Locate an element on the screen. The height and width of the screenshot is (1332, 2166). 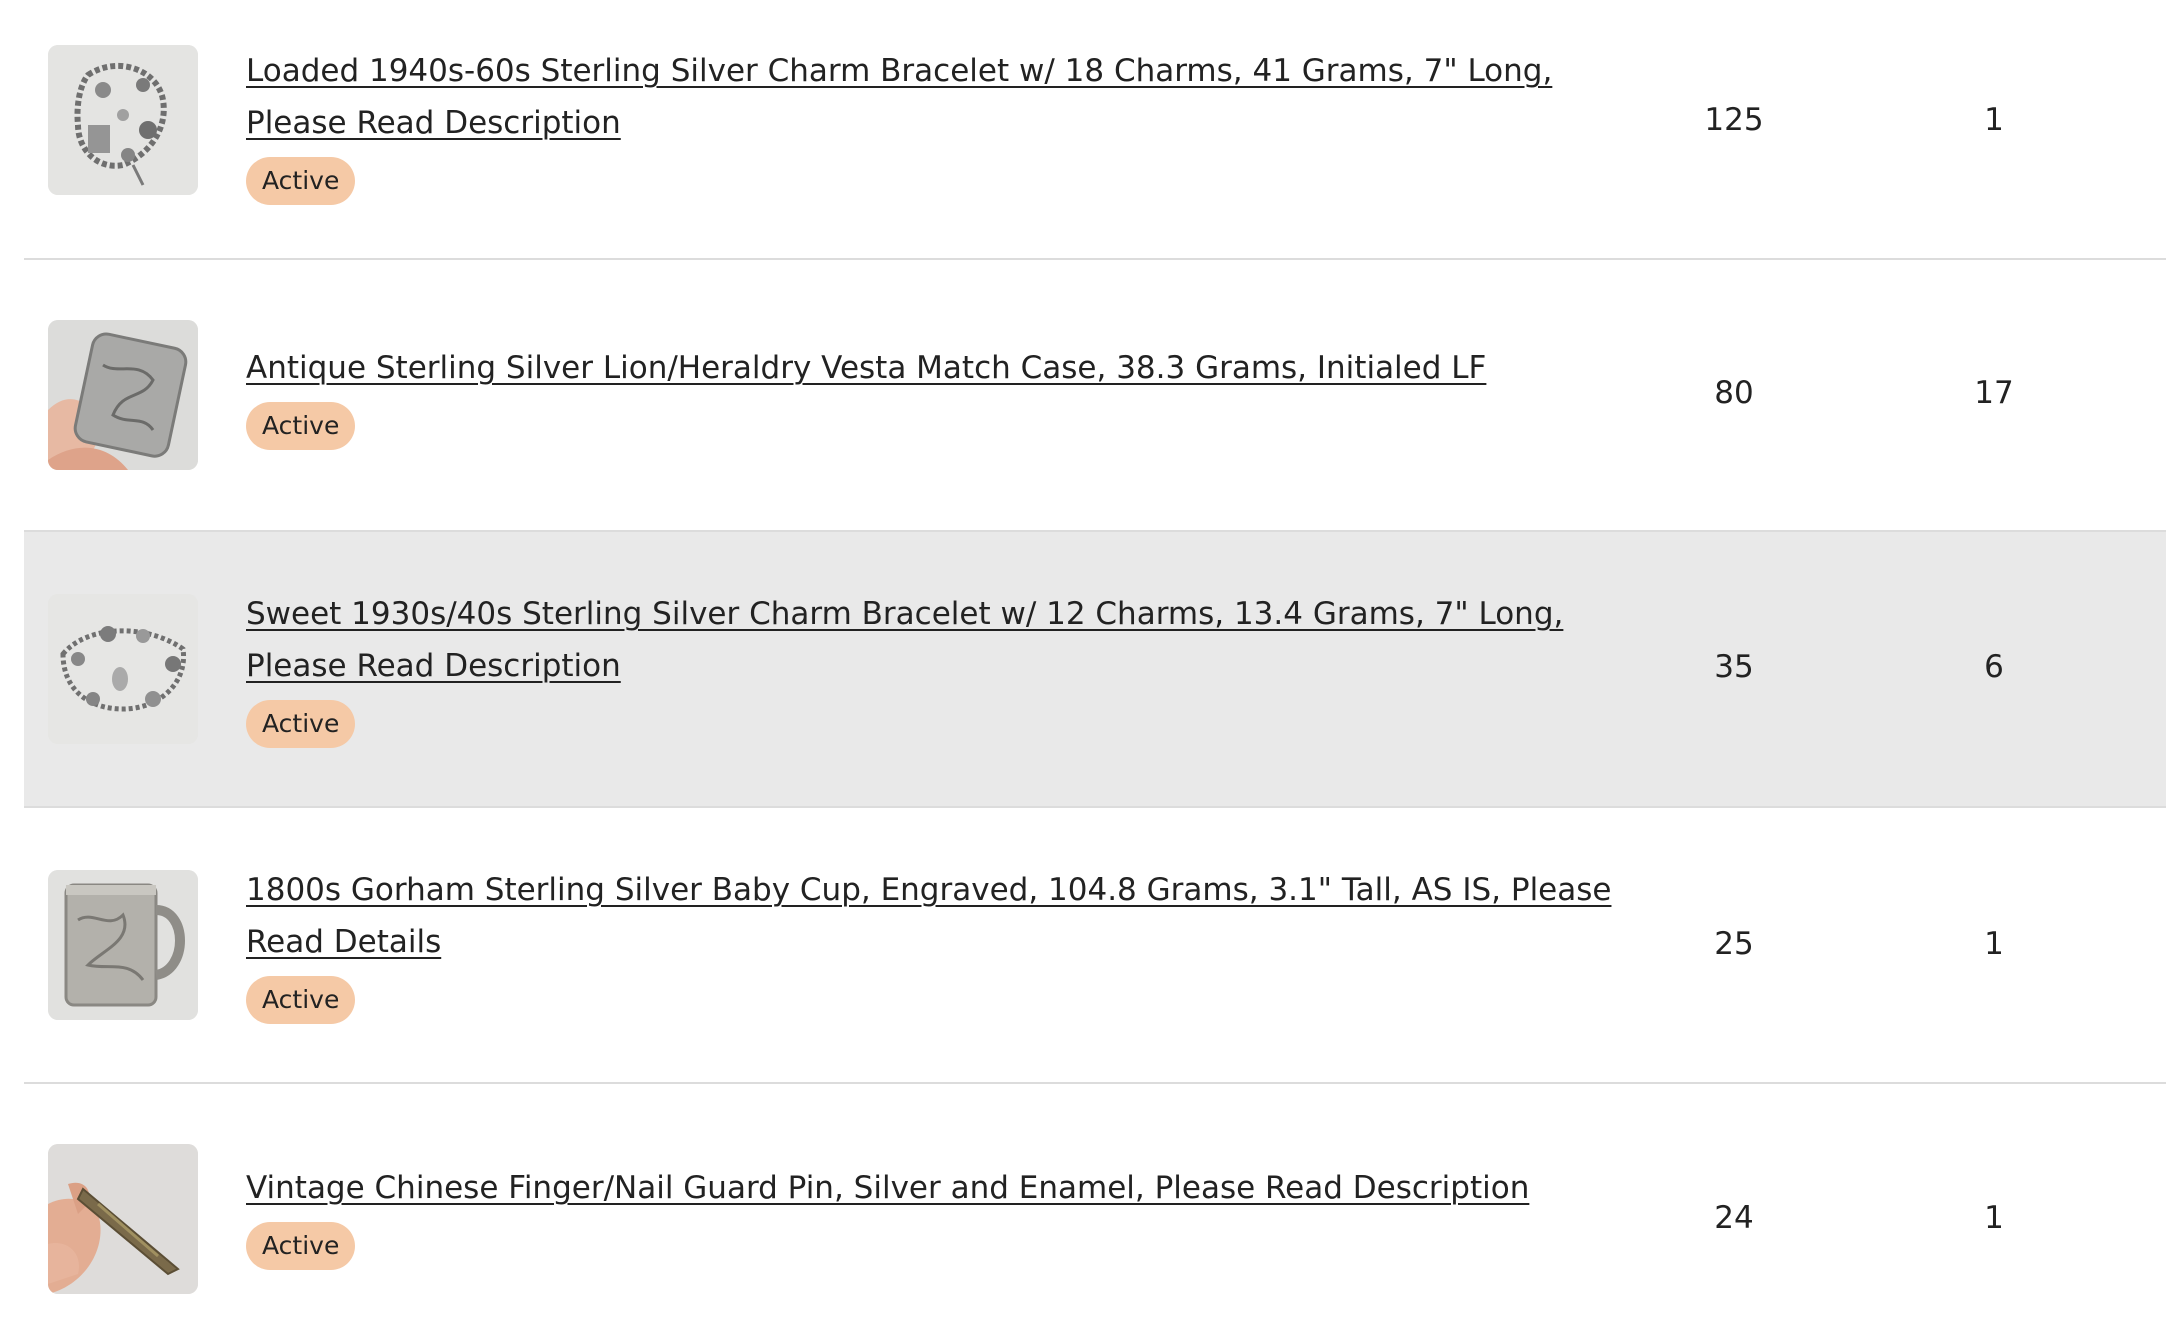
listing-stat-a: 25 is located at coordinates (1734, 944).